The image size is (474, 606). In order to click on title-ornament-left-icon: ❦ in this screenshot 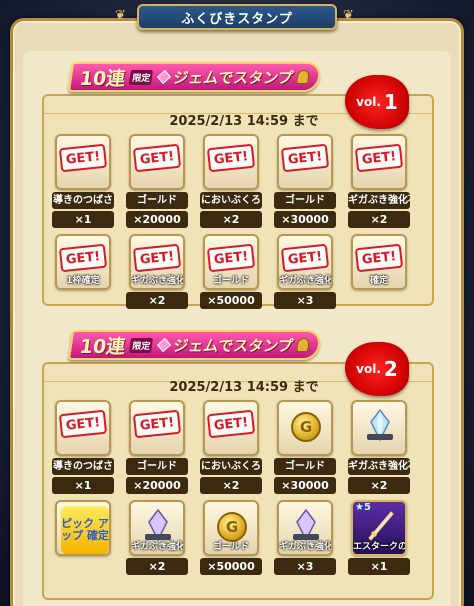, I will do `click(120, 15)`.